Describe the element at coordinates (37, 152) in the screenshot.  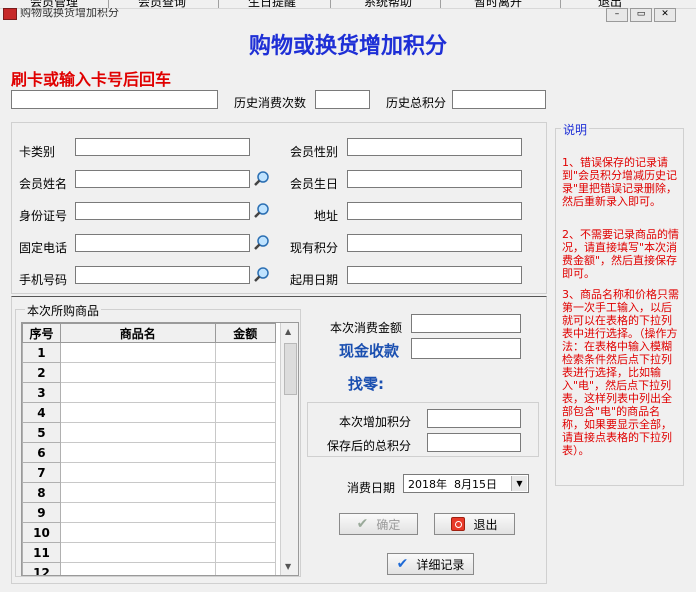
I see `card-type-label: 卡类别` at that location.